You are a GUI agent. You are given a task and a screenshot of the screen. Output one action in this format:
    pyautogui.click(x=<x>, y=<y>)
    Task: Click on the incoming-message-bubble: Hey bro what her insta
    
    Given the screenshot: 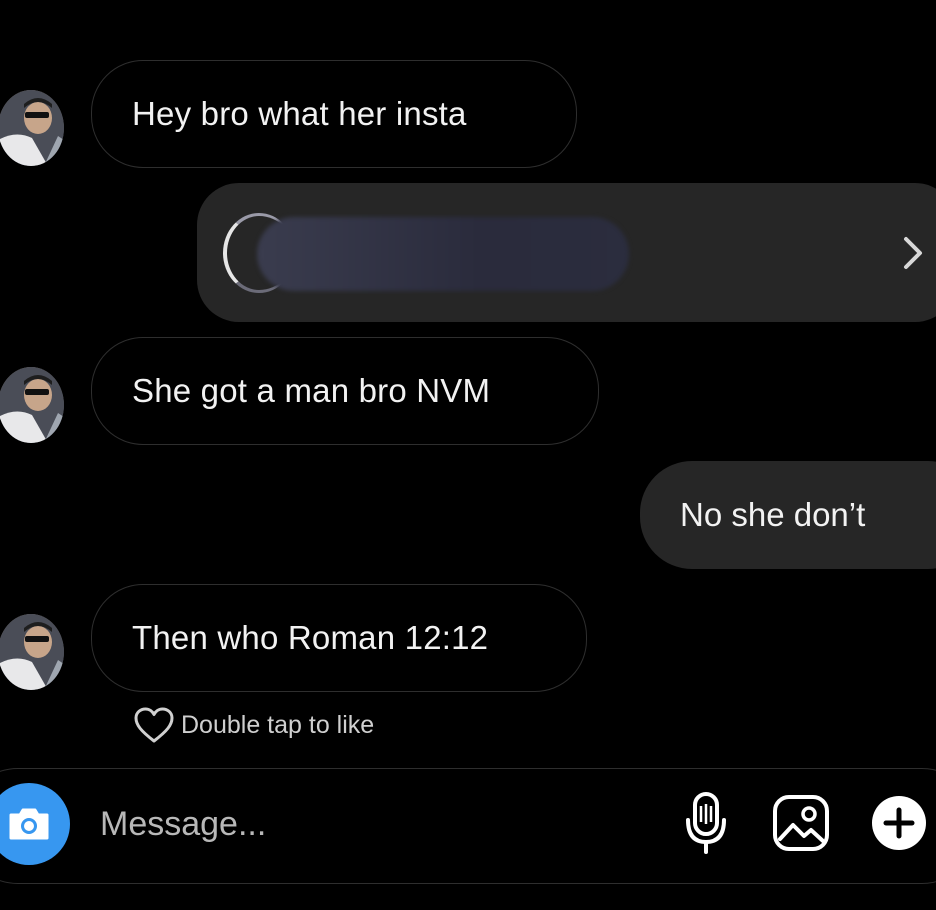 What is the action you would take?
    pyautogui.click(x=334, y=114)
    